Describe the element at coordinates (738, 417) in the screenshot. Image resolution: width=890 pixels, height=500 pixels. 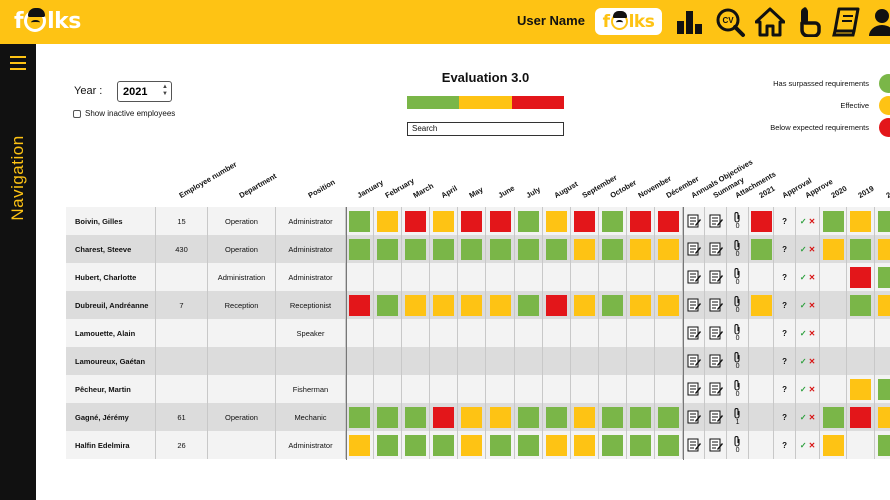
I see `attachments-cell: 1` at that location.